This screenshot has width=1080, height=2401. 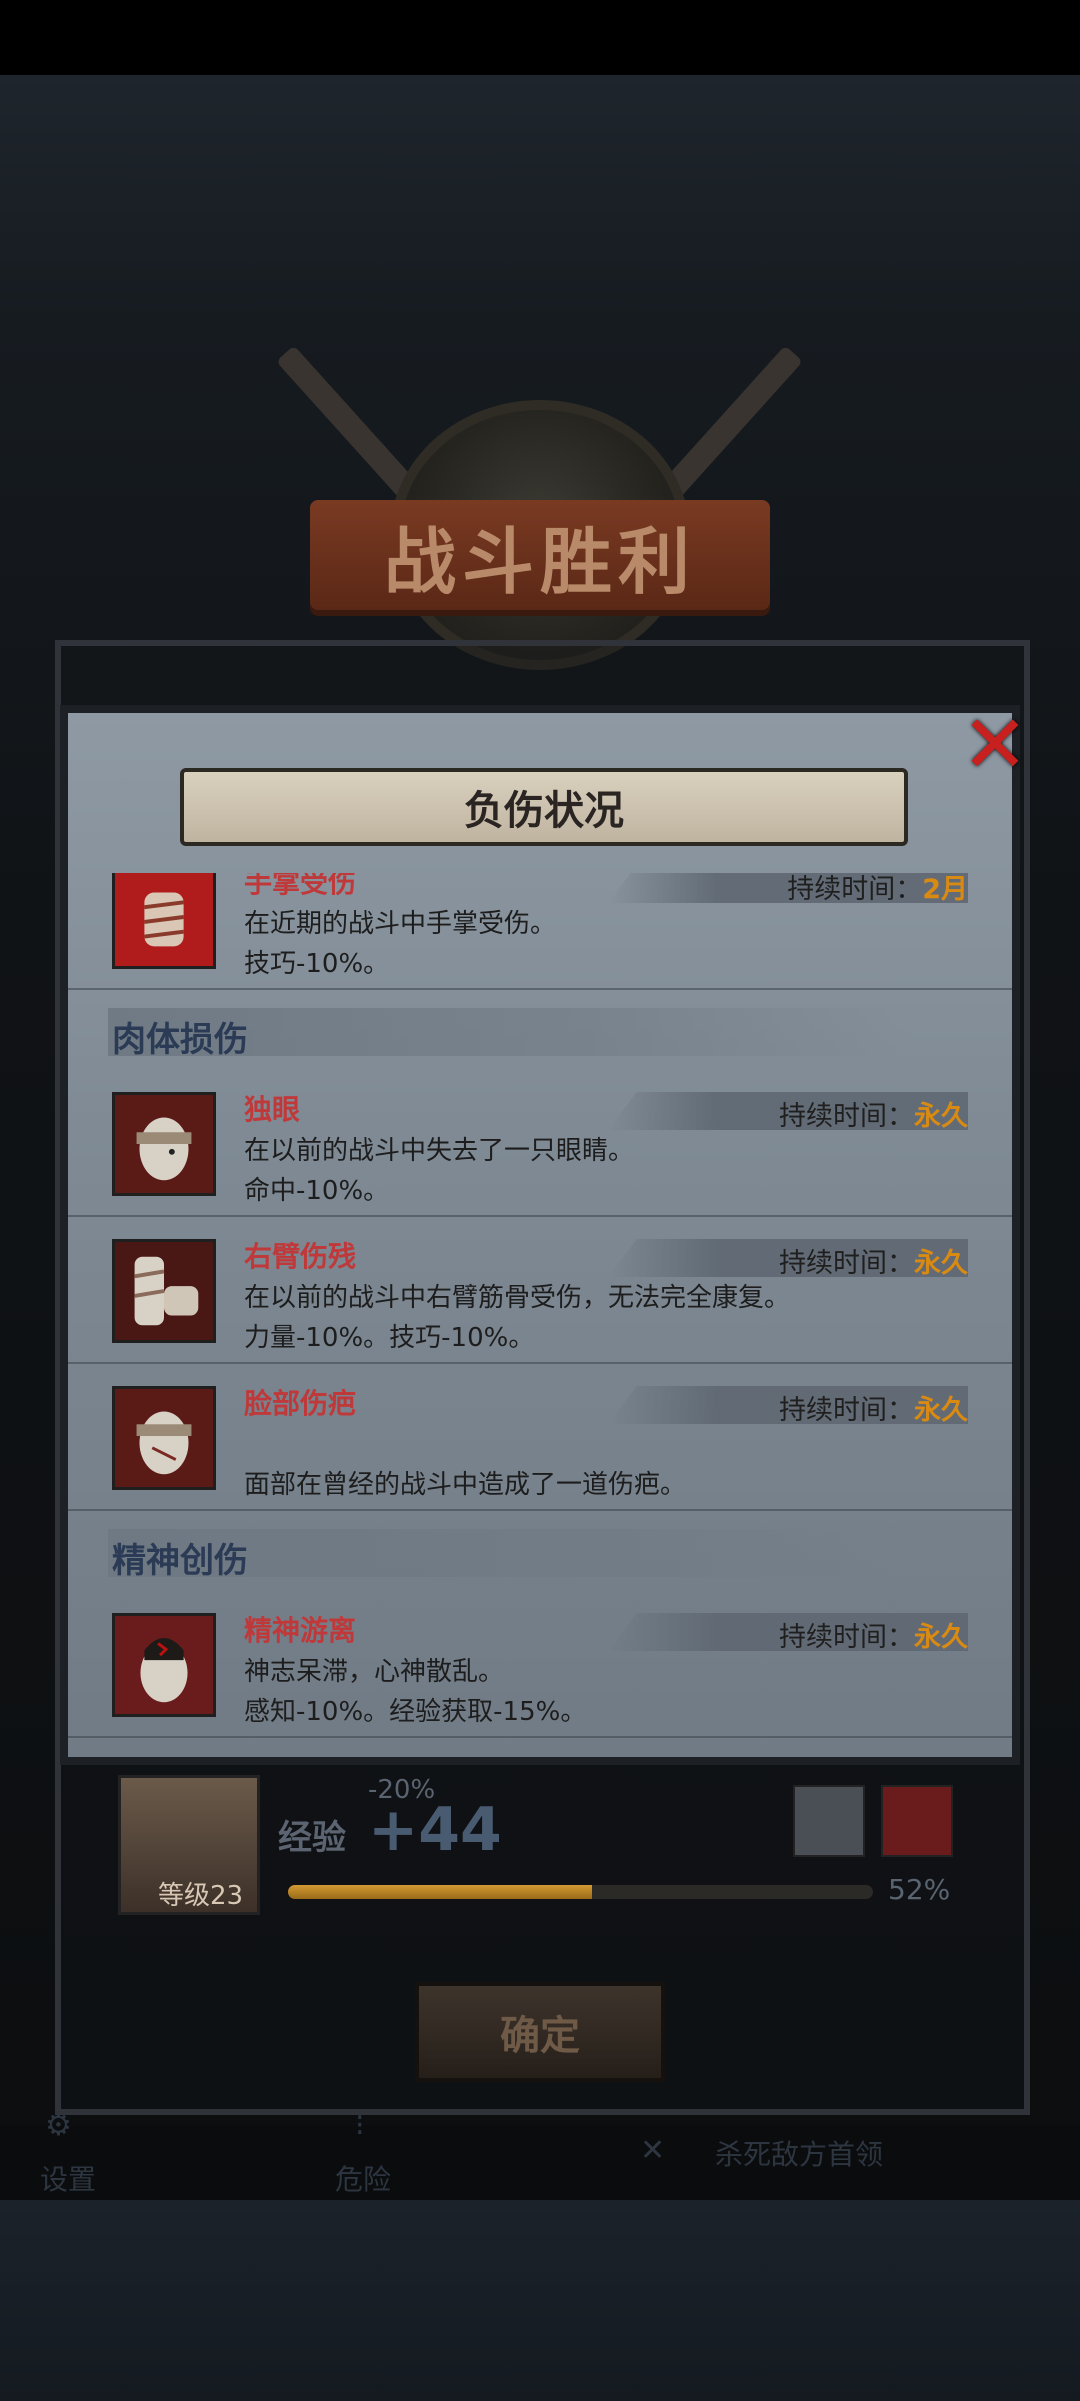 What do you see at coordinates (180, 1040) in the screenshot?
I see `section-label: 肉体损伤` at bounding box center [180, 1040].